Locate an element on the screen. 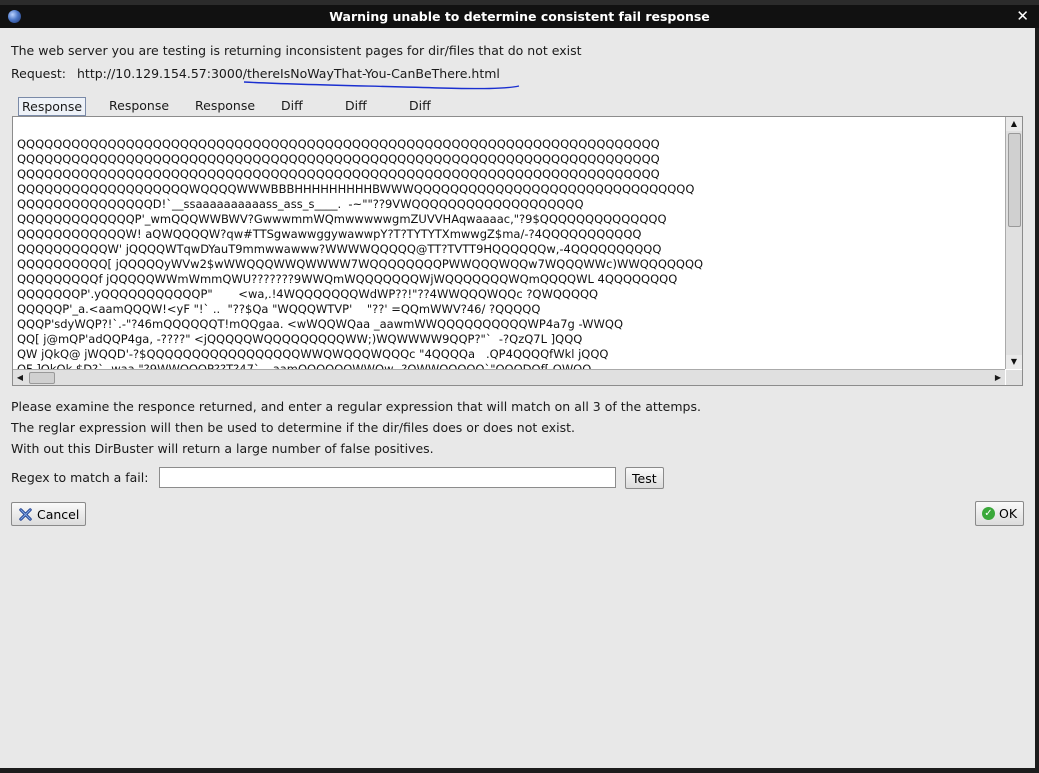 This screenshot has height=773, width=1039. tab-response-3: Response 3 is located at coordinates (225, 113).